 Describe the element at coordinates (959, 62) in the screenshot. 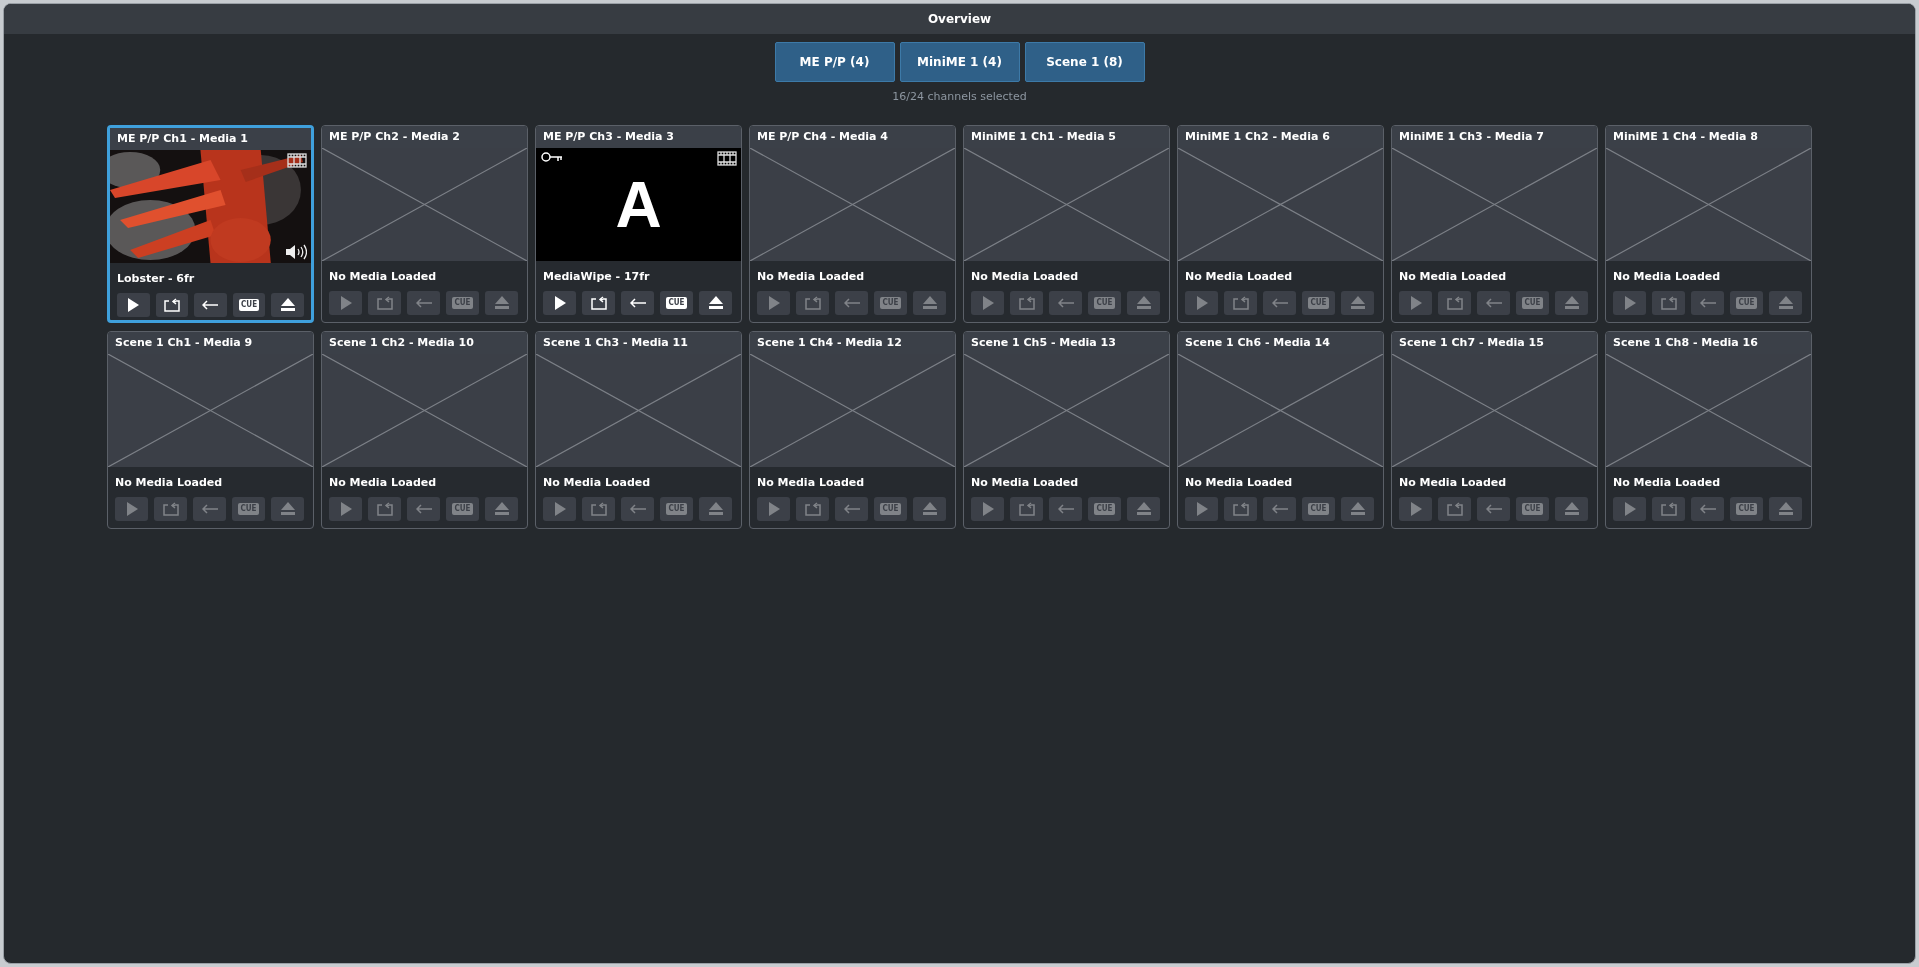

I see `group-tab: MiniME 1 (4)` at that location.